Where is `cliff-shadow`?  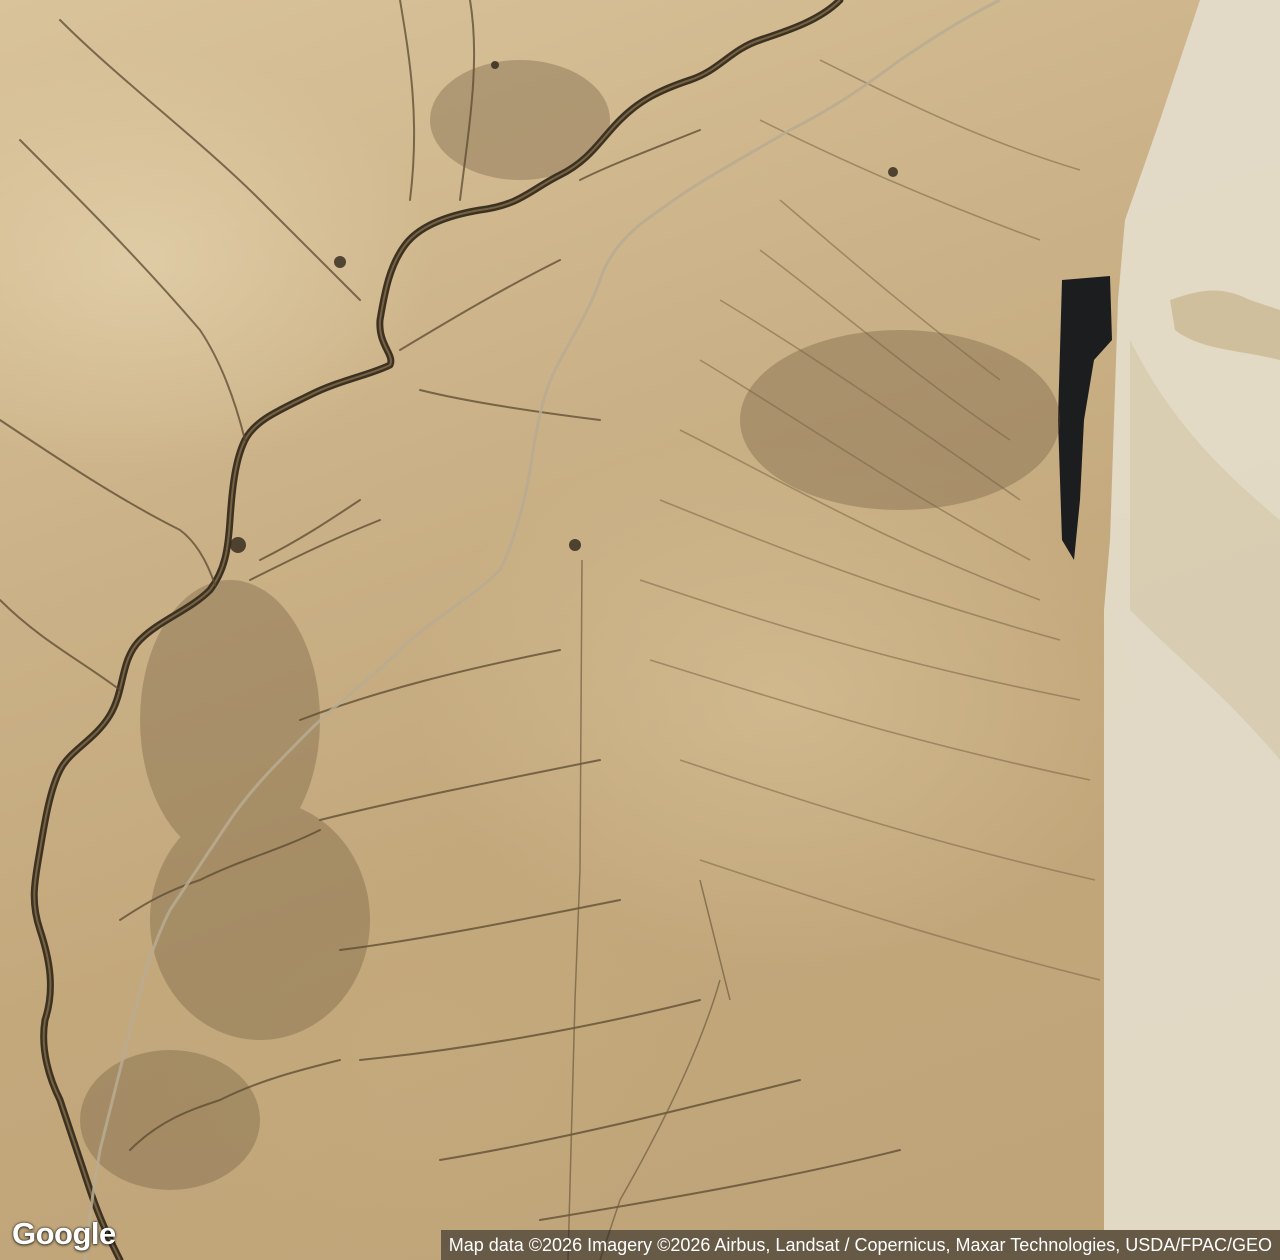 cliff-shadow is located at coordinates (1085, 418).